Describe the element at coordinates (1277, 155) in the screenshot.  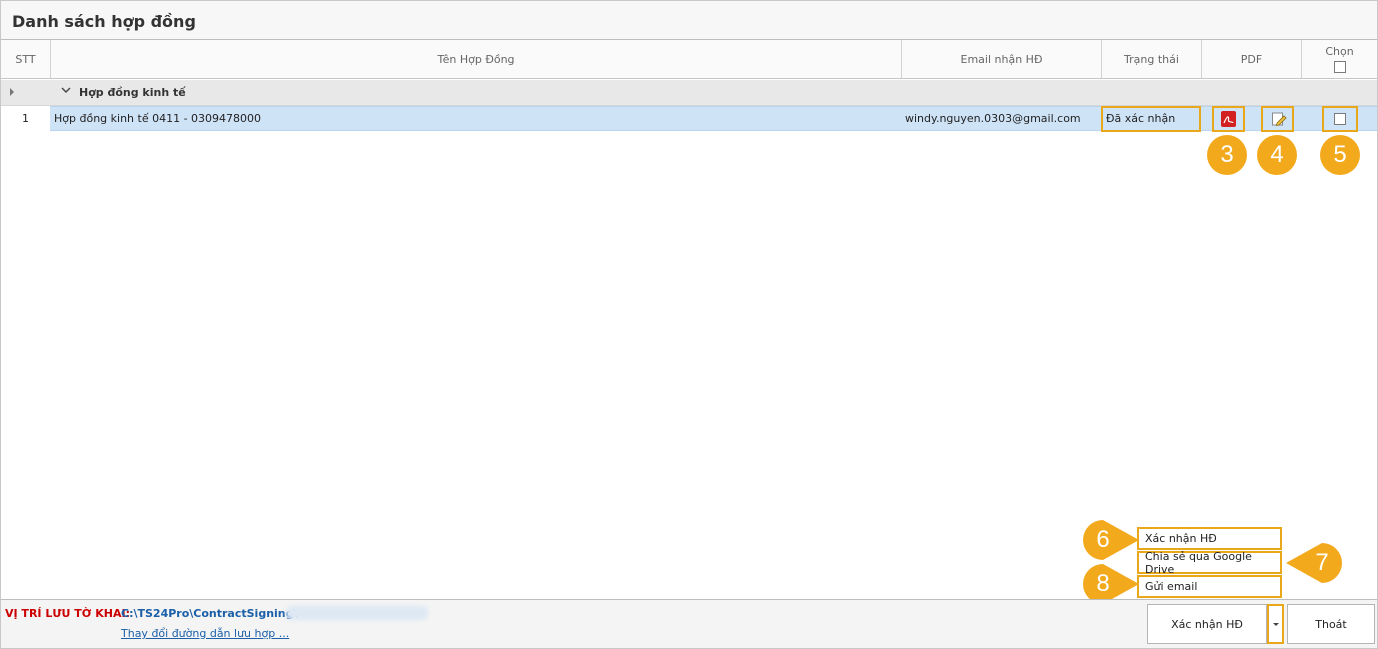
I see `callout-badge-4: 4` at that location.